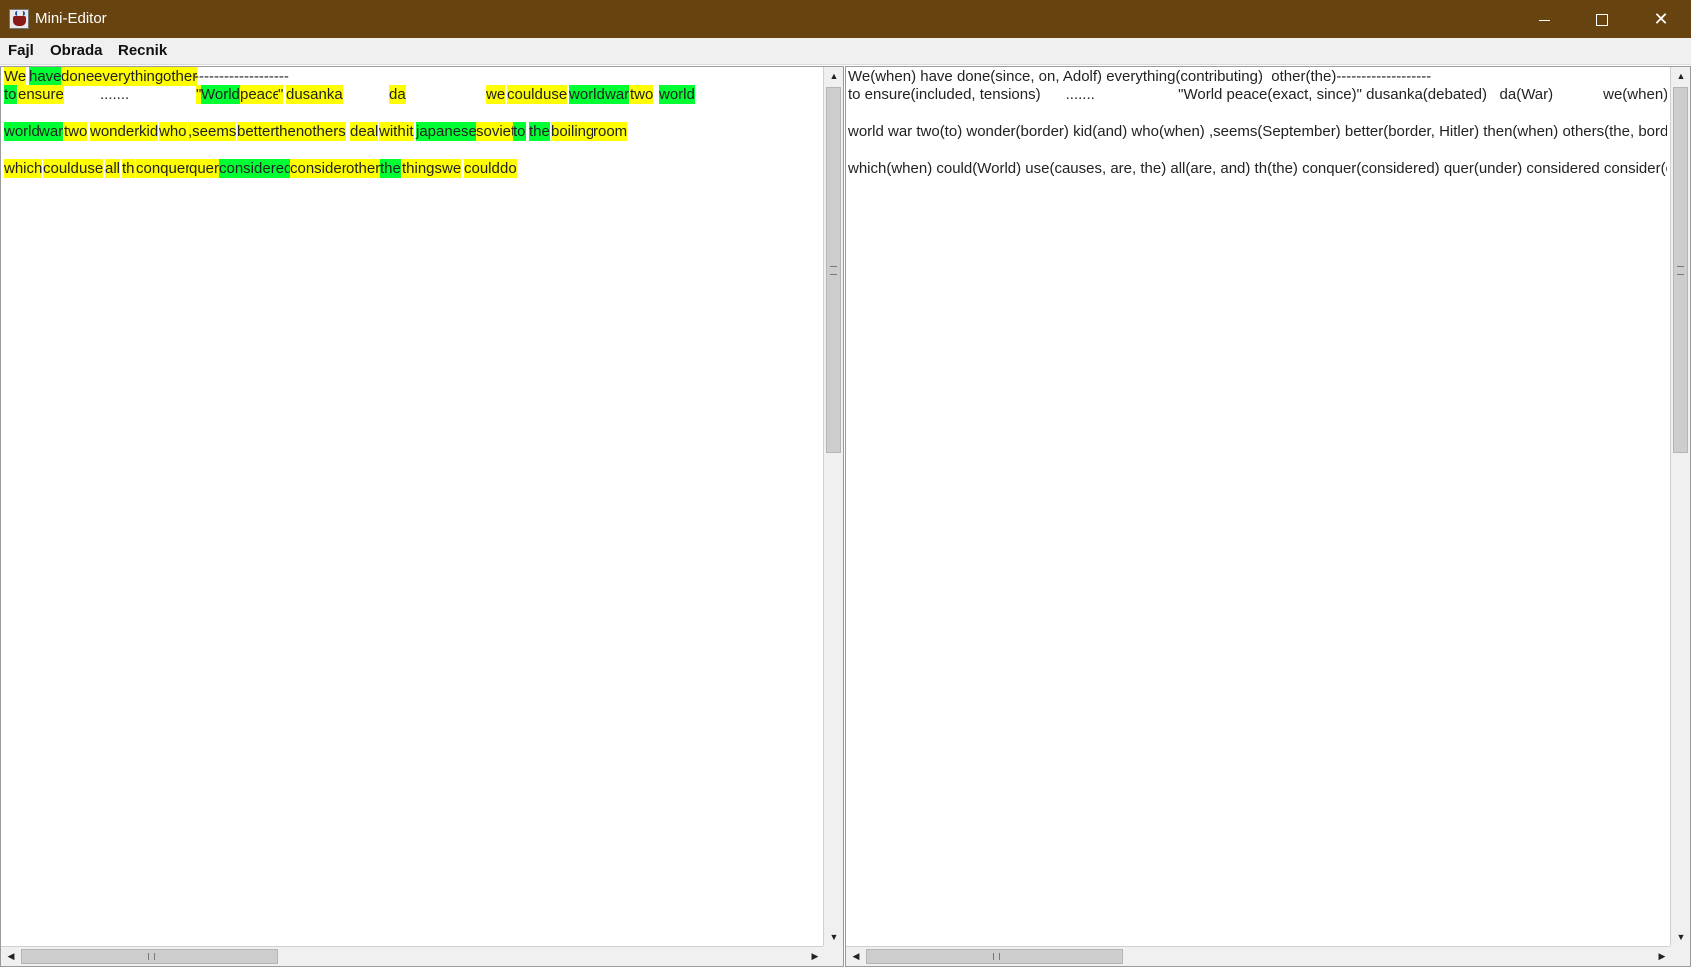  Describe the element at coordinates (392, 131) in the screenshot. I see `left-word-2-11: with` at that location.